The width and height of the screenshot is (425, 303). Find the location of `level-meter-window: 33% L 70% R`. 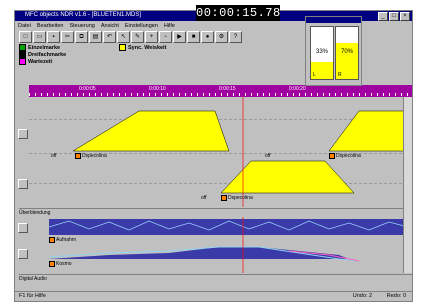

level-meter-window: 33% L 70% R is located at coordinates (333, 51).